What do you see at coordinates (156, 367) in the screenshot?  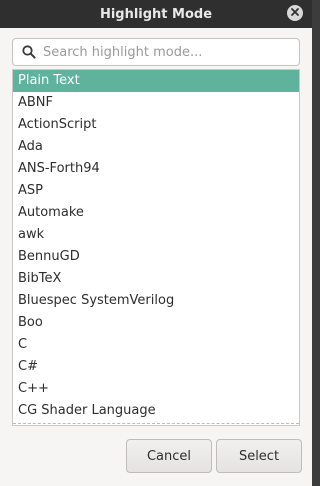 I see `list-item: C#` at bounding box center [156, 367].